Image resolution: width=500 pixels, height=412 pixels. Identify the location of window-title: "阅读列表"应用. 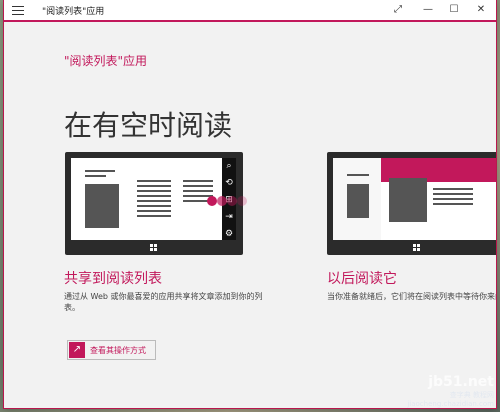
(73, 12).